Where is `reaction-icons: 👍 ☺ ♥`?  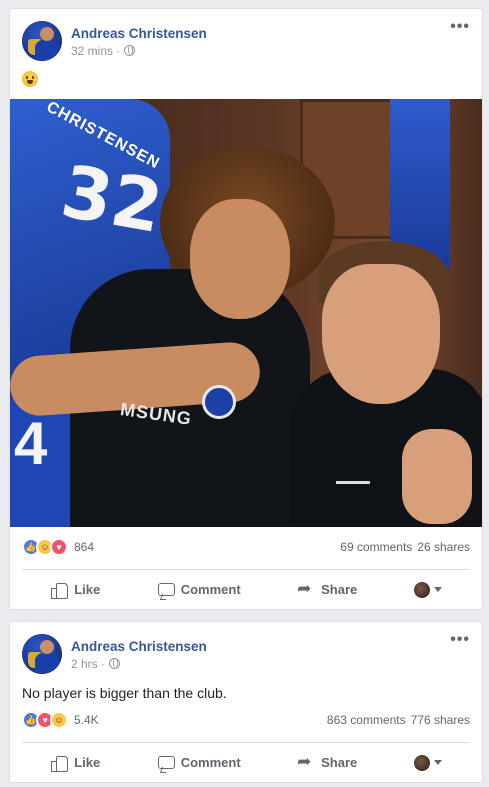 reaction-icons: 👍 ☺ ♥ is located at coordinates (45, 547).